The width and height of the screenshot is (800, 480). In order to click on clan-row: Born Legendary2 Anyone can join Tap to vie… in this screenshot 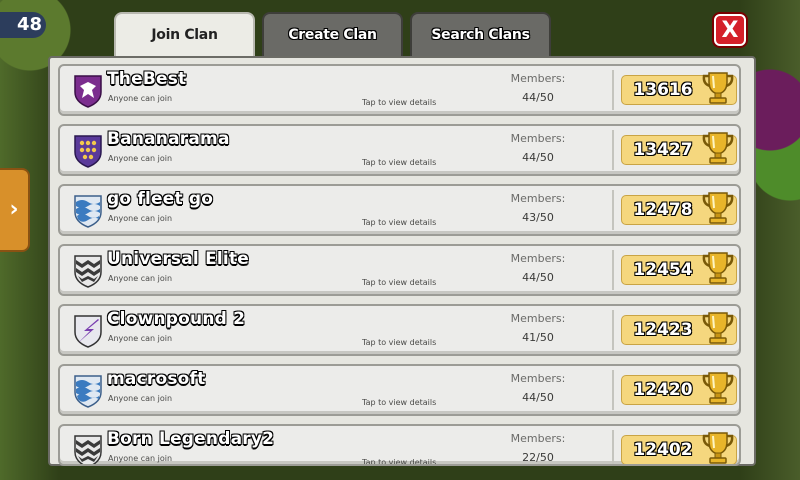, I will do `click(399, 445)`.